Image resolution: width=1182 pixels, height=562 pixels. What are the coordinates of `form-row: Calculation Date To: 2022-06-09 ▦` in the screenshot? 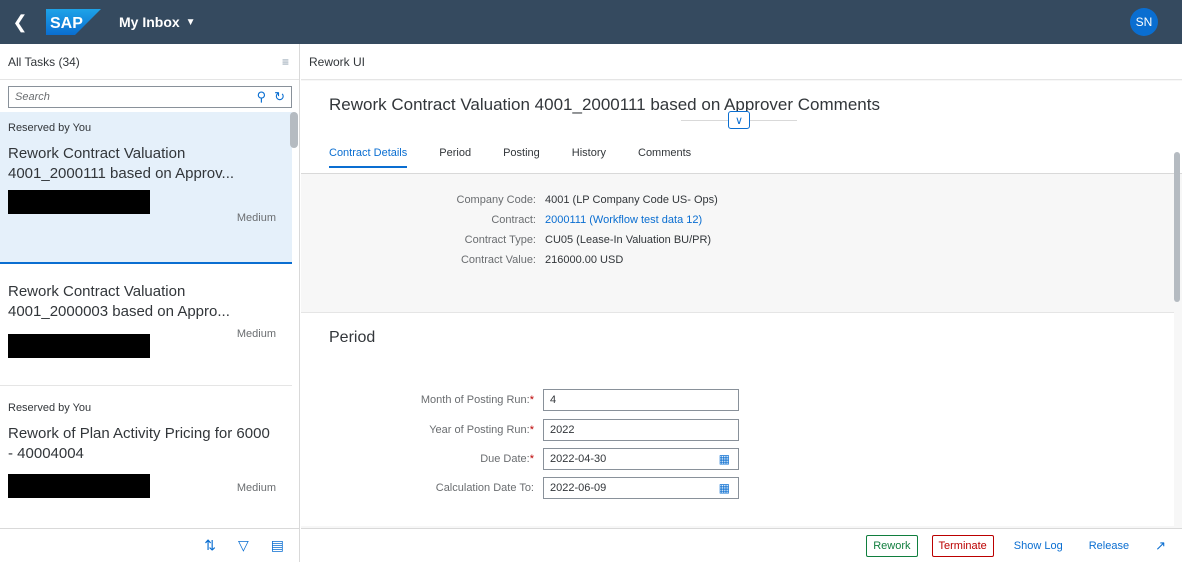 It's located at (737, 489).